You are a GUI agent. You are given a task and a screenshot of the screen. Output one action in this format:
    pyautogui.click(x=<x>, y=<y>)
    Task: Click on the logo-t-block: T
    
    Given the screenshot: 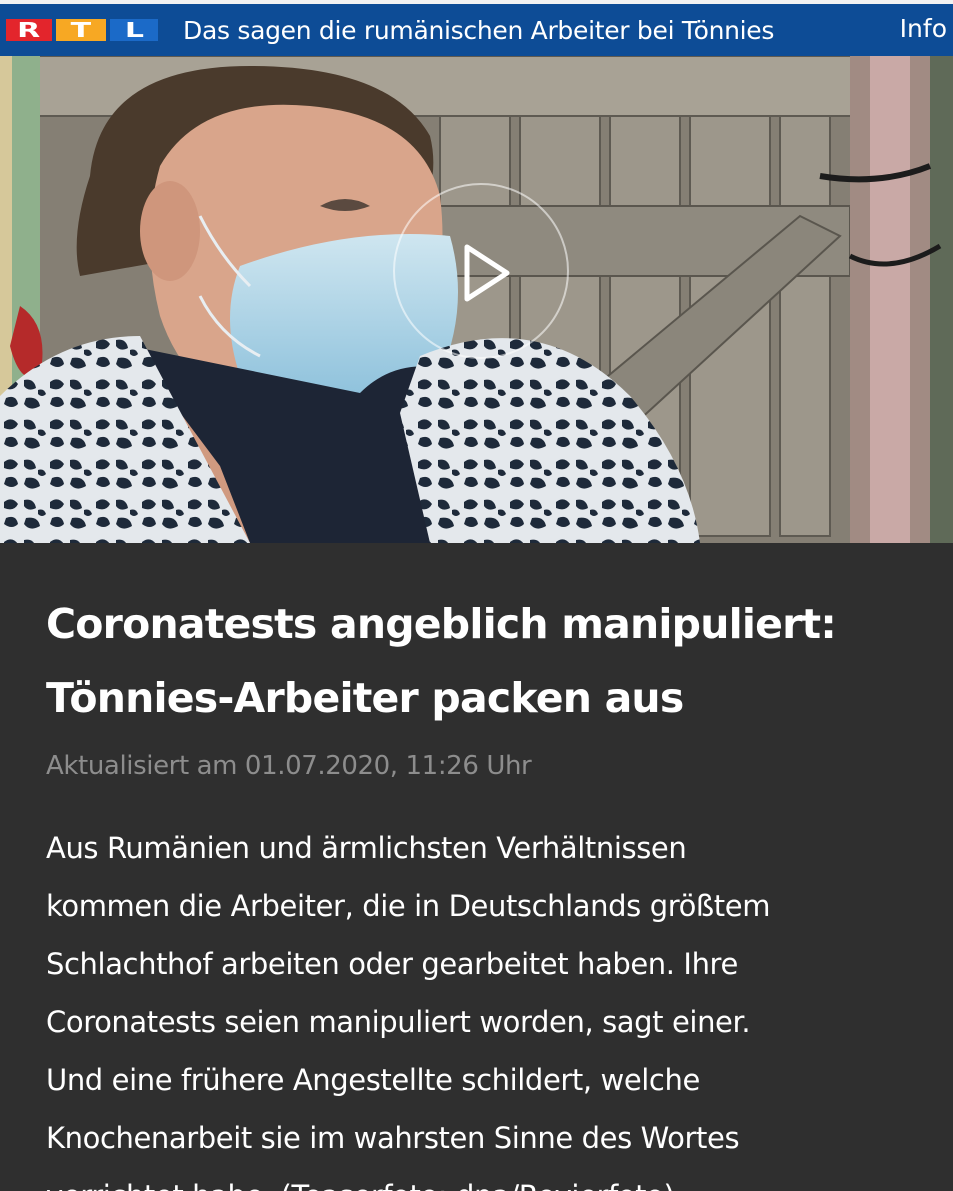 What is the action you would take?
    pyautogui.click(x=81, y=30)
    